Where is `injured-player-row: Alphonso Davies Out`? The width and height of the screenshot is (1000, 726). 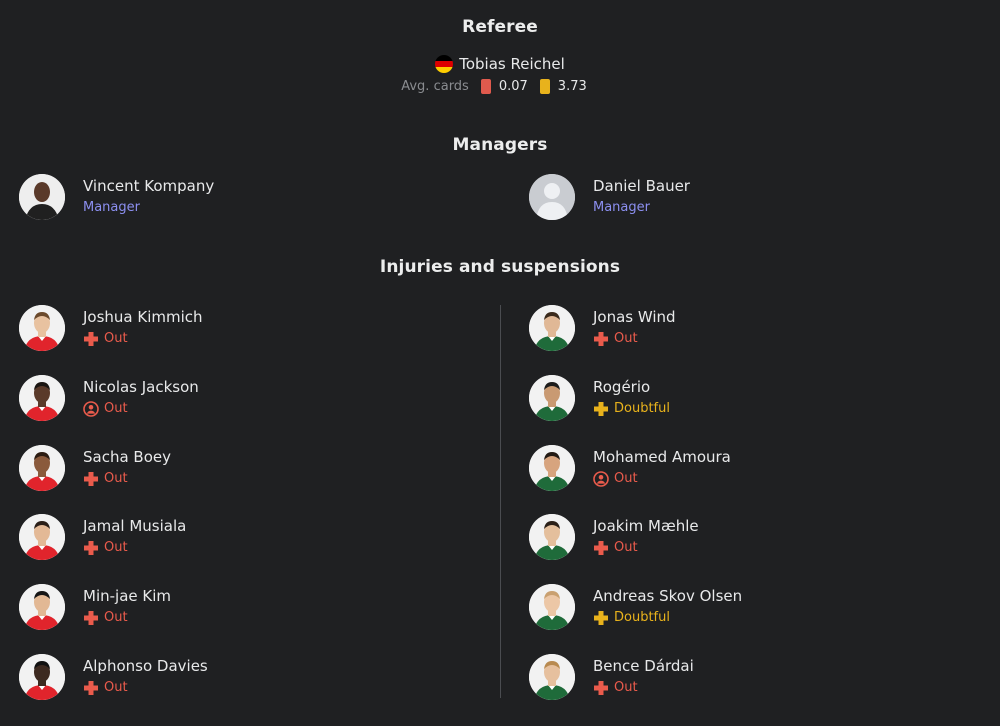 injured-player-row: Alphonso Davies Out is located at coordinates (113, 677).